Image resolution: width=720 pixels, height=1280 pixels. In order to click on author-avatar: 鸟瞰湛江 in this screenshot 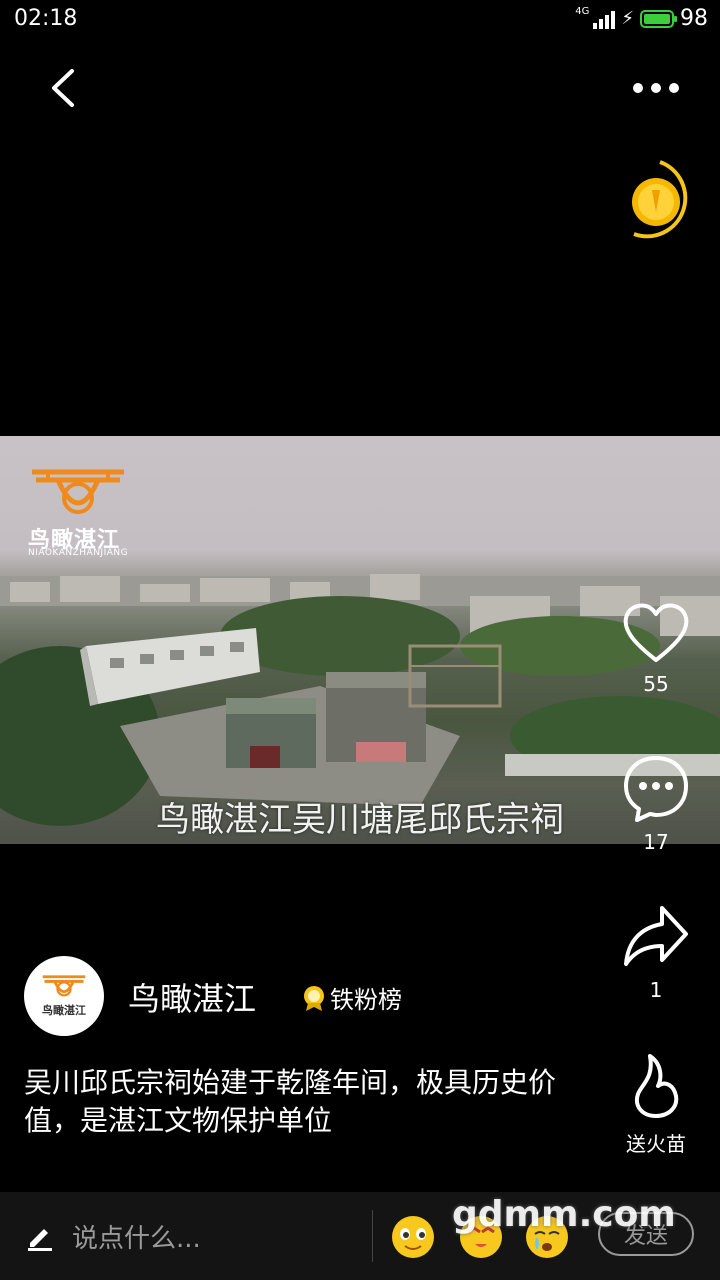, I will do `click(64, 996)`.